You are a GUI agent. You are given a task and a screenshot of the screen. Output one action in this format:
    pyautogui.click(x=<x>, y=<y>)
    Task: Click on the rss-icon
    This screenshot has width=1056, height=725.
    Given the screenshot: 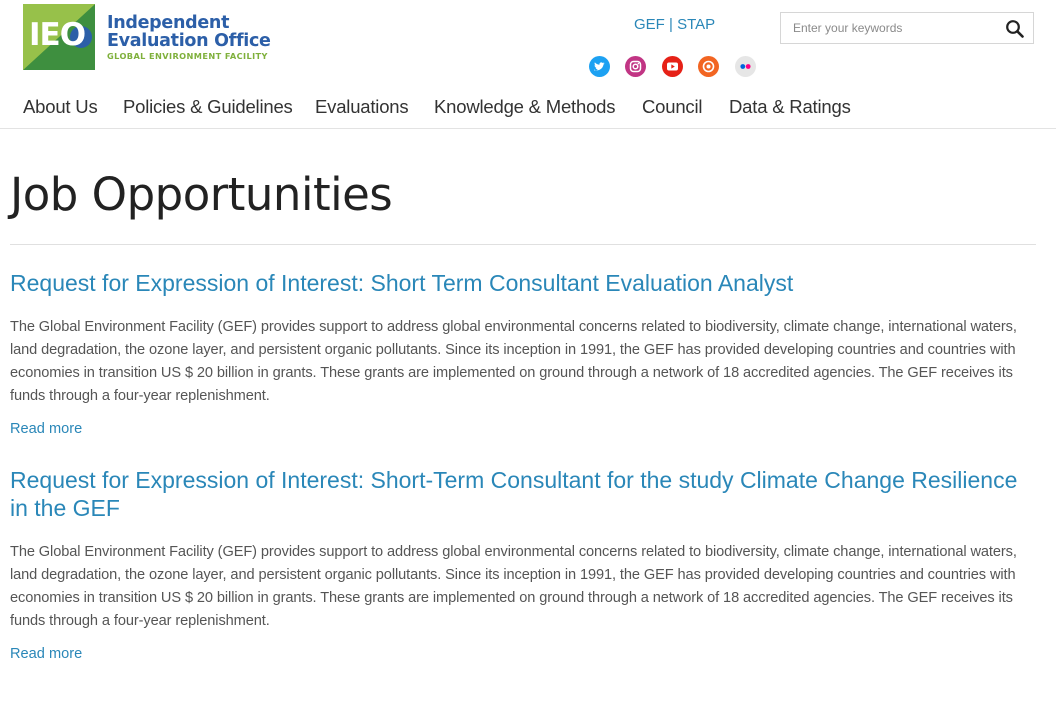 What is the action you would take?
    pyautogui.click(x=708, y=66)
    